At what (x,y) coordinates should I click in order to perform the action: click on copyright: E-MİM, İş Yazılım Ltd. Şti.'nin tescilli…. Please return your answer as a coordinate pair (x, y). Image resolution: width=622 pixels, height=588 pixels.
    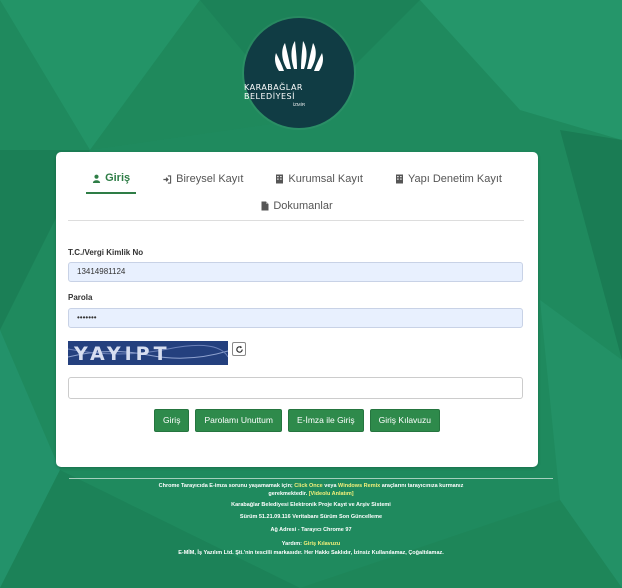
    Looking at the image, I should click on (311, 553).